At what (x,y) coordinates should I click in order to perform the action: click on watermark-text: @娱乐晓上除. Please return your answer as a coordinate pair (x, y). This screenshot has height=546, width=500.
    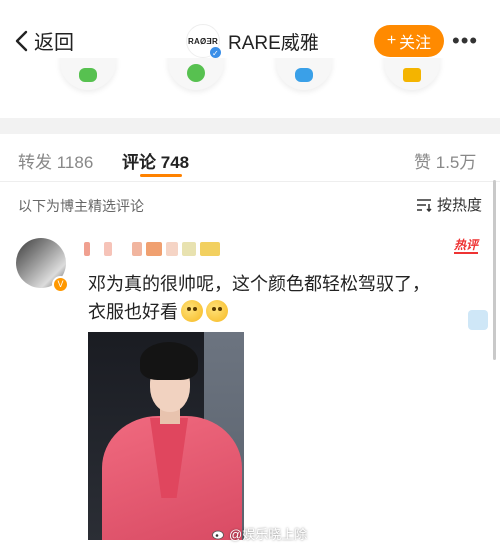
    Looking at the image, I should click on (268, 534).